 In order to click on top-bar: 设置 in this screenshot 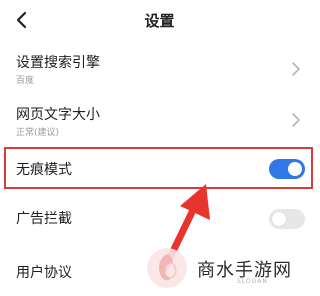, I will do `click(159, 20)`.